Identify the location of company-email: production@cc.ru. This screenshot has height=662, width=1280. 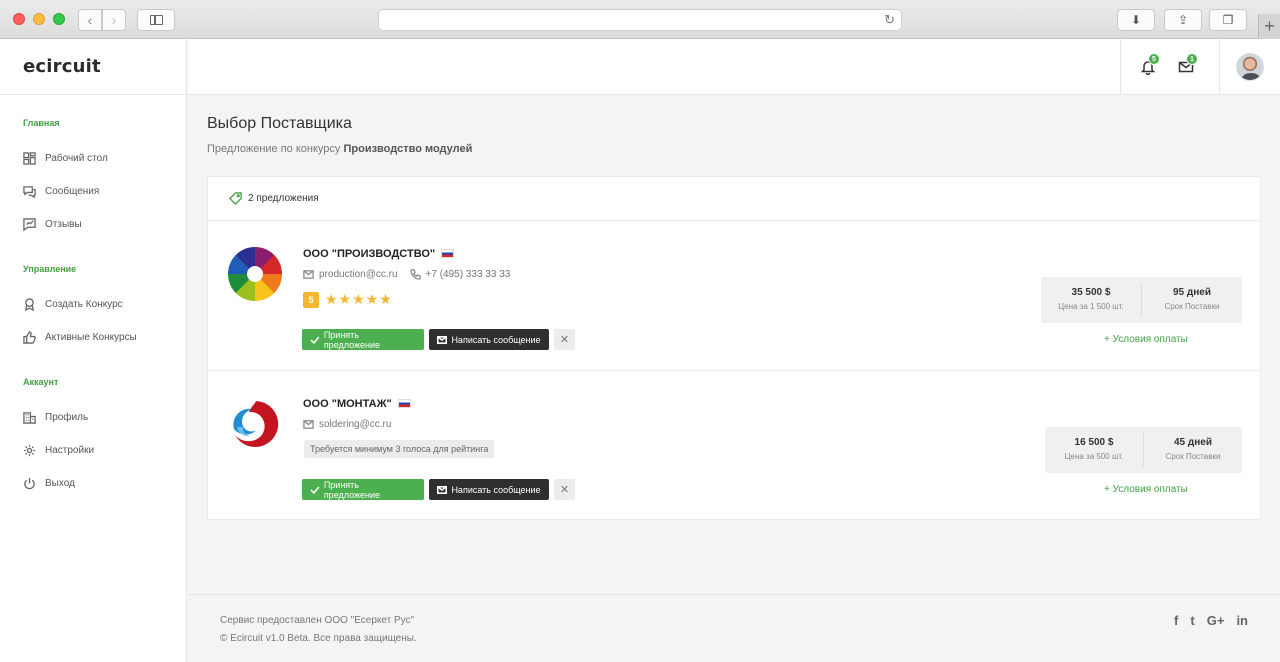
(358, 274).